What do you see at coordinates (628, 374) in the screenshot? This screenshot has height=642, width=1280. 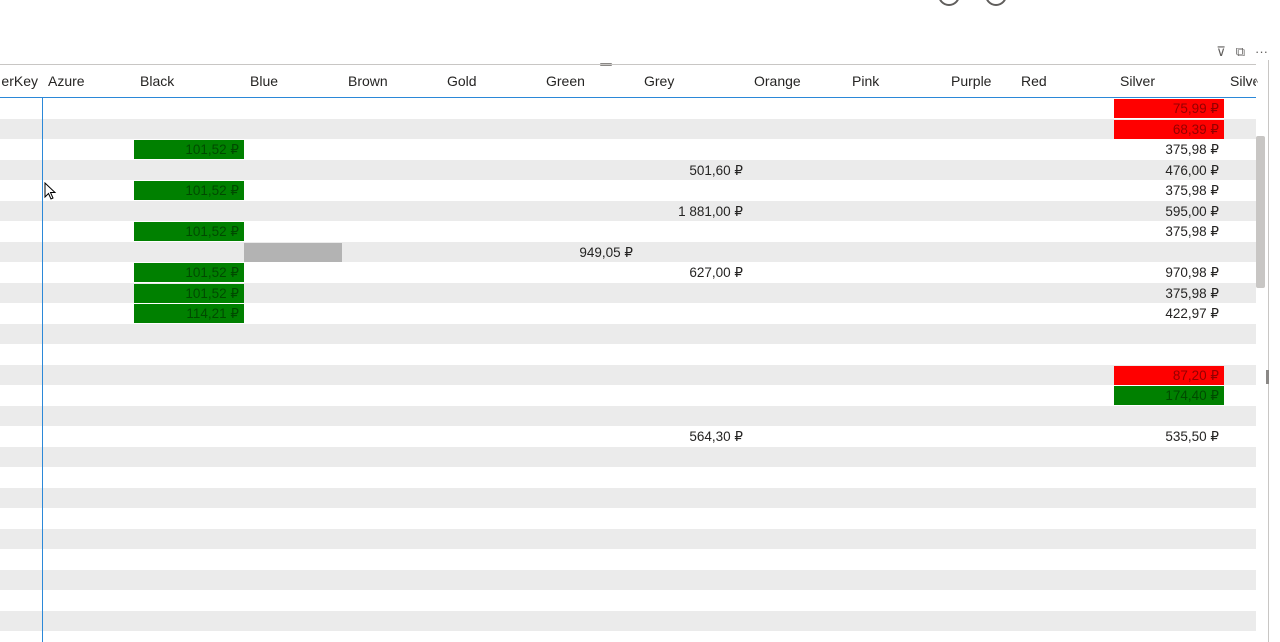 I see `table-row: 87,20 ₽` at bounding box center [628, 374].